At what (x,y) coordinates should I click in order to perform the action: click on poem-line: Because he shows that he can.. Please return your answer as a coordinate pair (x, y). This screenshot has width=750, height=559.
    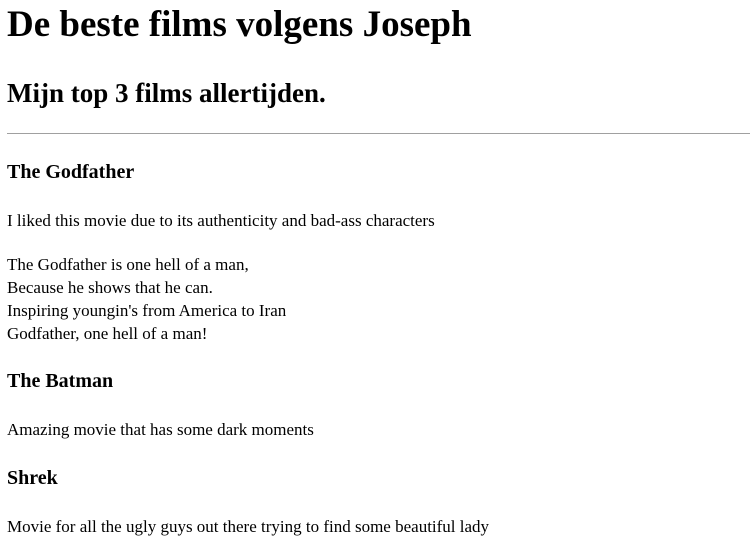
    Looking at the image, I should click on (110, 287).